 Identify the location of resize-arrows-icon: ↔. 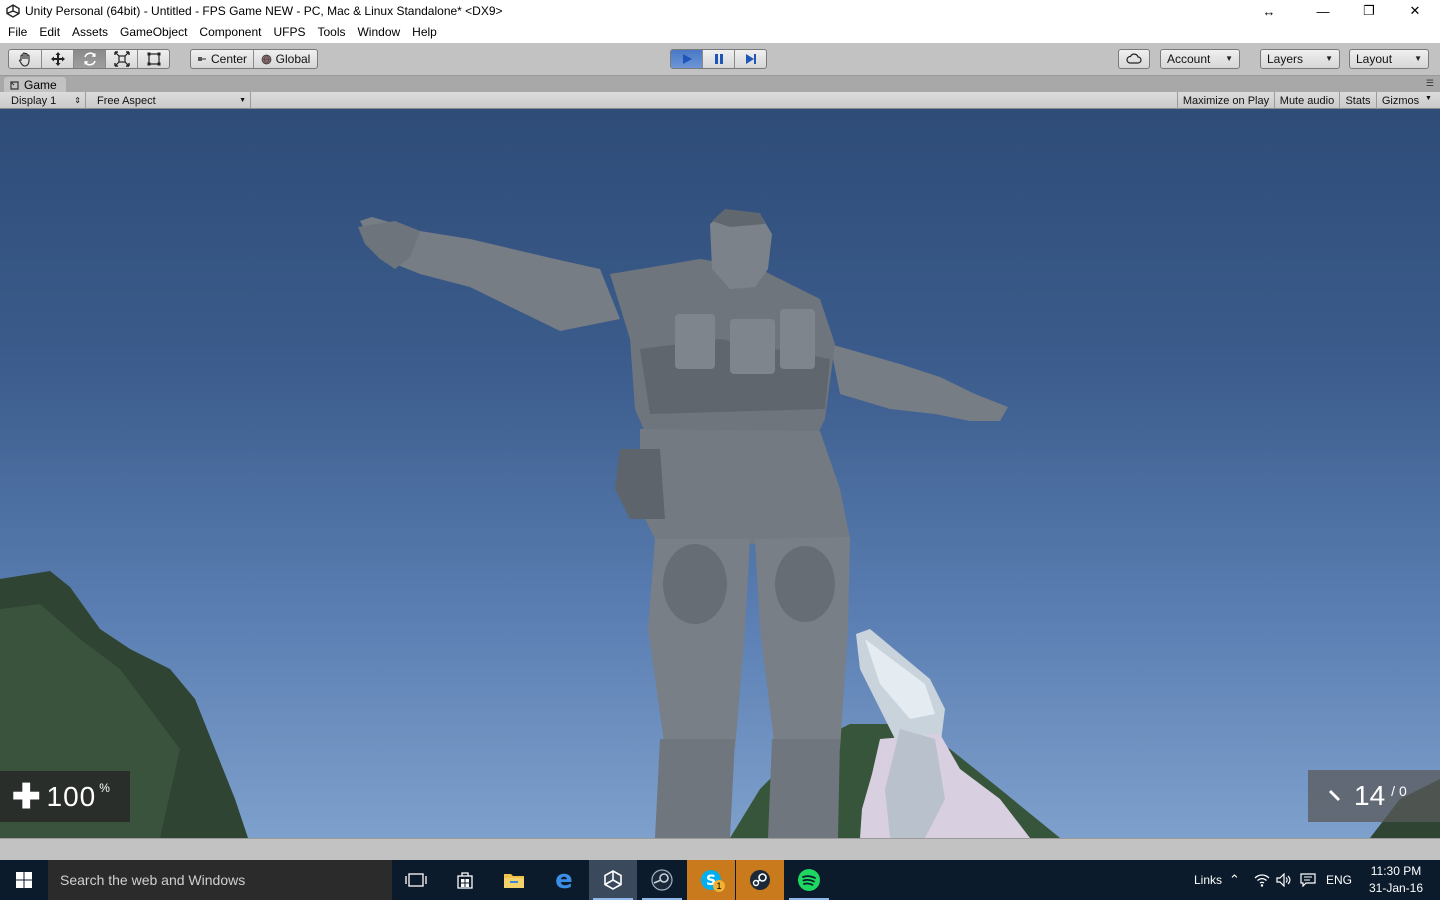
(1269, 11).